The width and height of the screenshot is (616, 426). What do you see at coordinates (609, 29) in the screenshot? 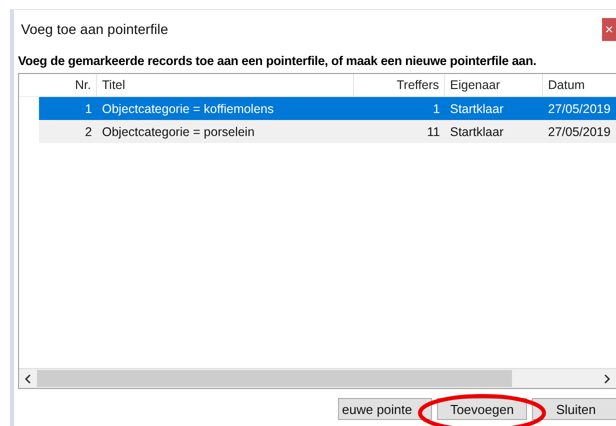
I see `close-button: ×` at bounding box center [609, 29].